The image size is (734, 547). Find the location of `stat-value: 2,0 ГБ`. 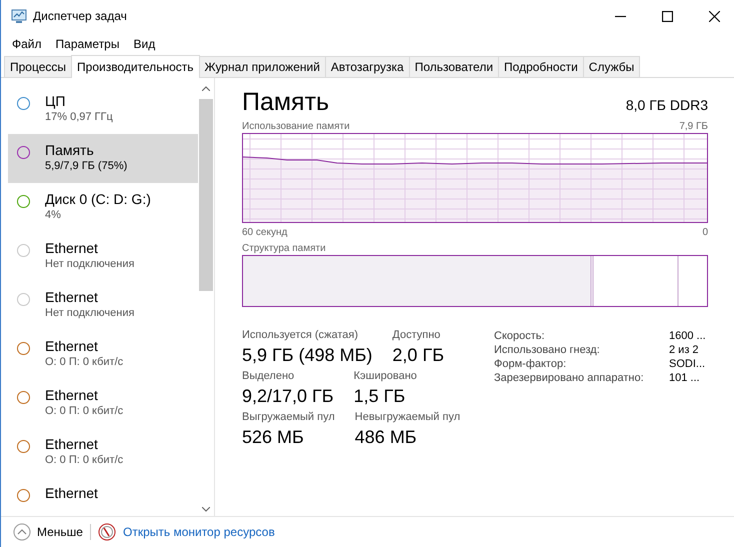

stat-value: 2,0 ГБ is located at coordinates (418, 355).